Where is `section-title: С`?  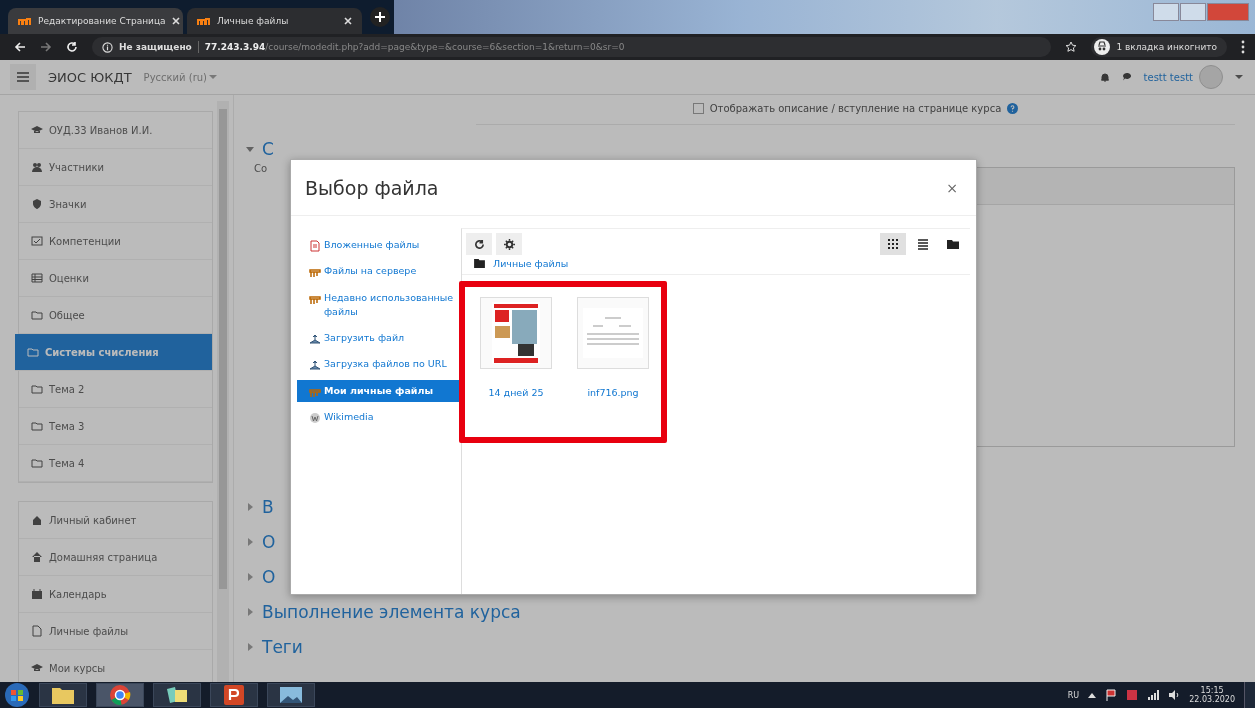
section-title: С is located at coordinates (268, 149).